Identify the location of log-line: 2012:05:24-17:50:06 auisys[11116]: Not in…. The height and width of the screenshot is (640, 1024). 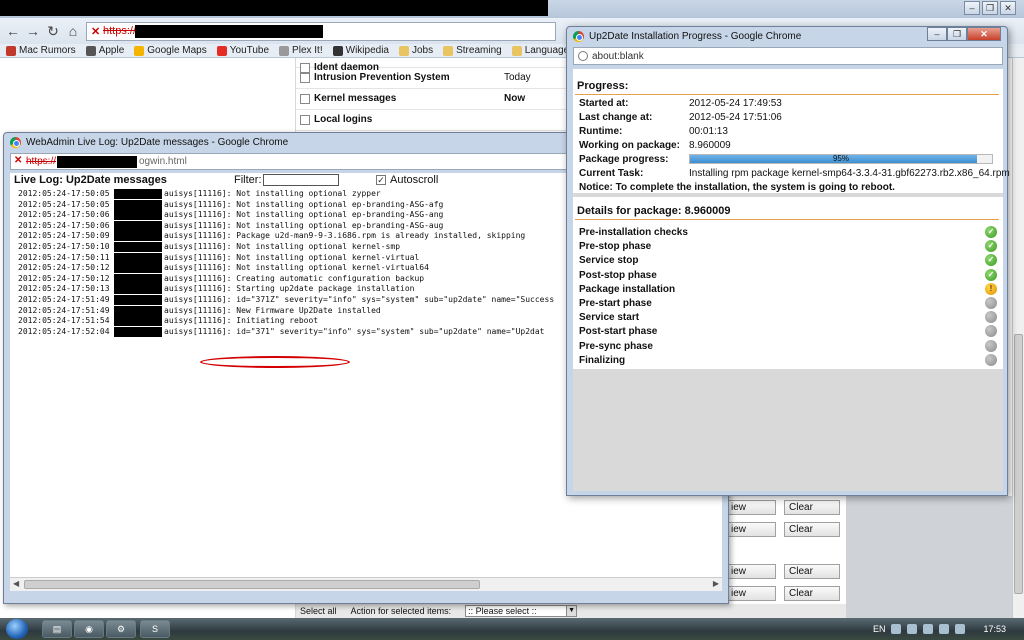
(286, 226).